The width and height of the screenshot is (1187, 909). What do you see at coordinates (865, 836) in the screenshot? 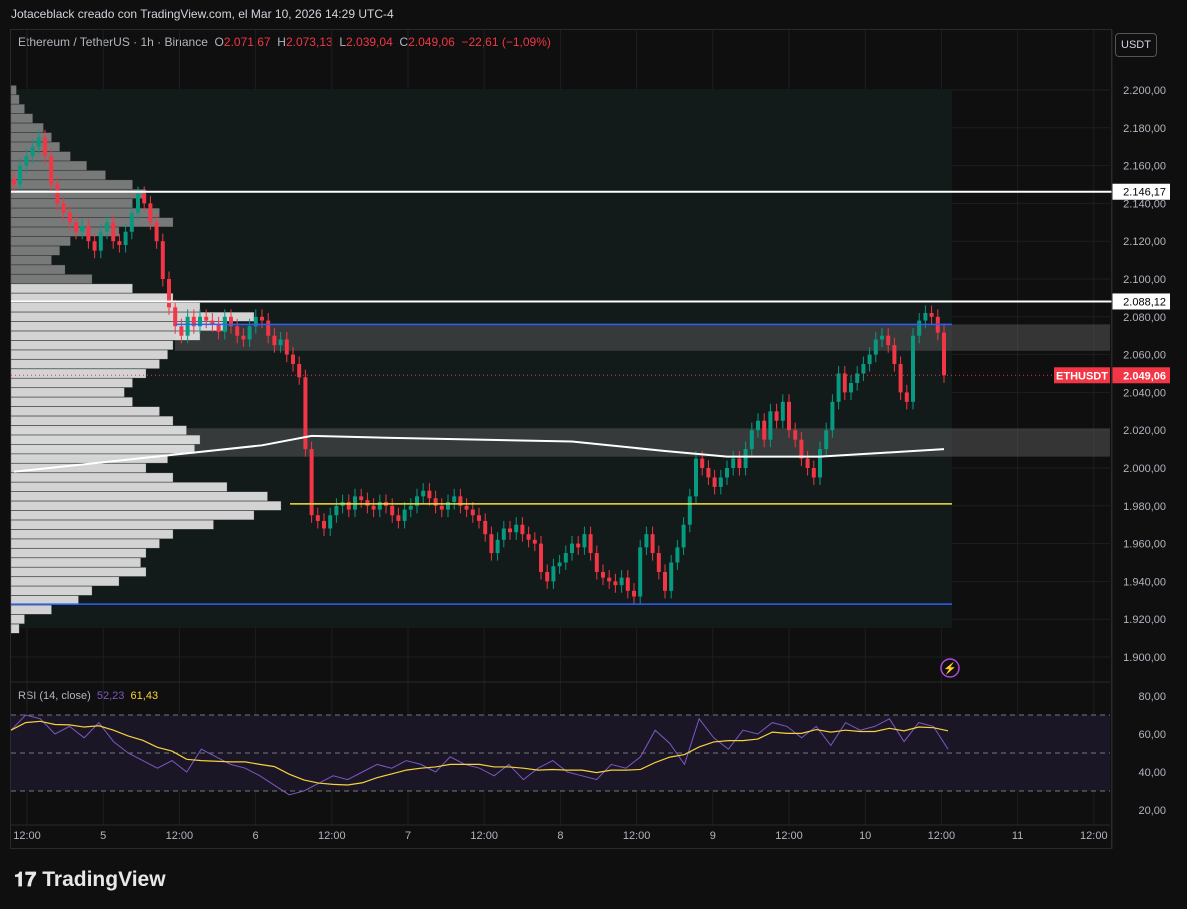
I see `time-tick: 10` at bounding box center [865, 836].